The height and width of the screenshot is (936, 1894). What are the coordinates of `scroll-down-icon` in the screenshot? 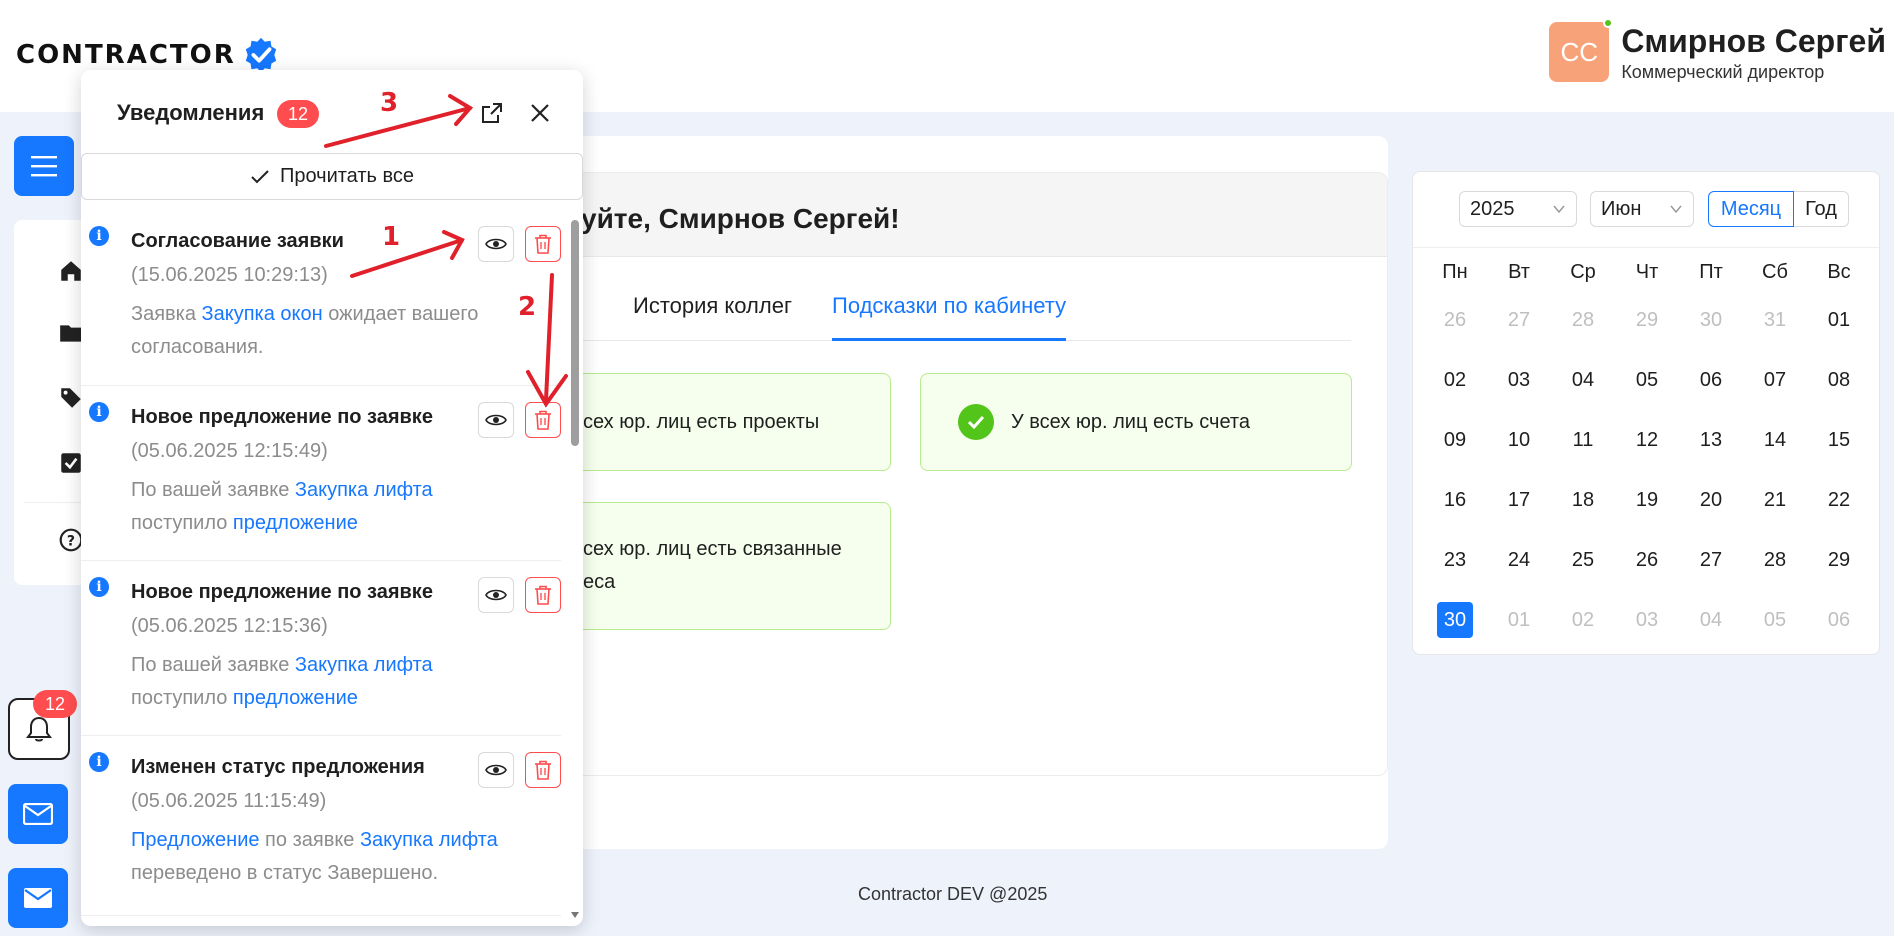 It's located at (575, 915).